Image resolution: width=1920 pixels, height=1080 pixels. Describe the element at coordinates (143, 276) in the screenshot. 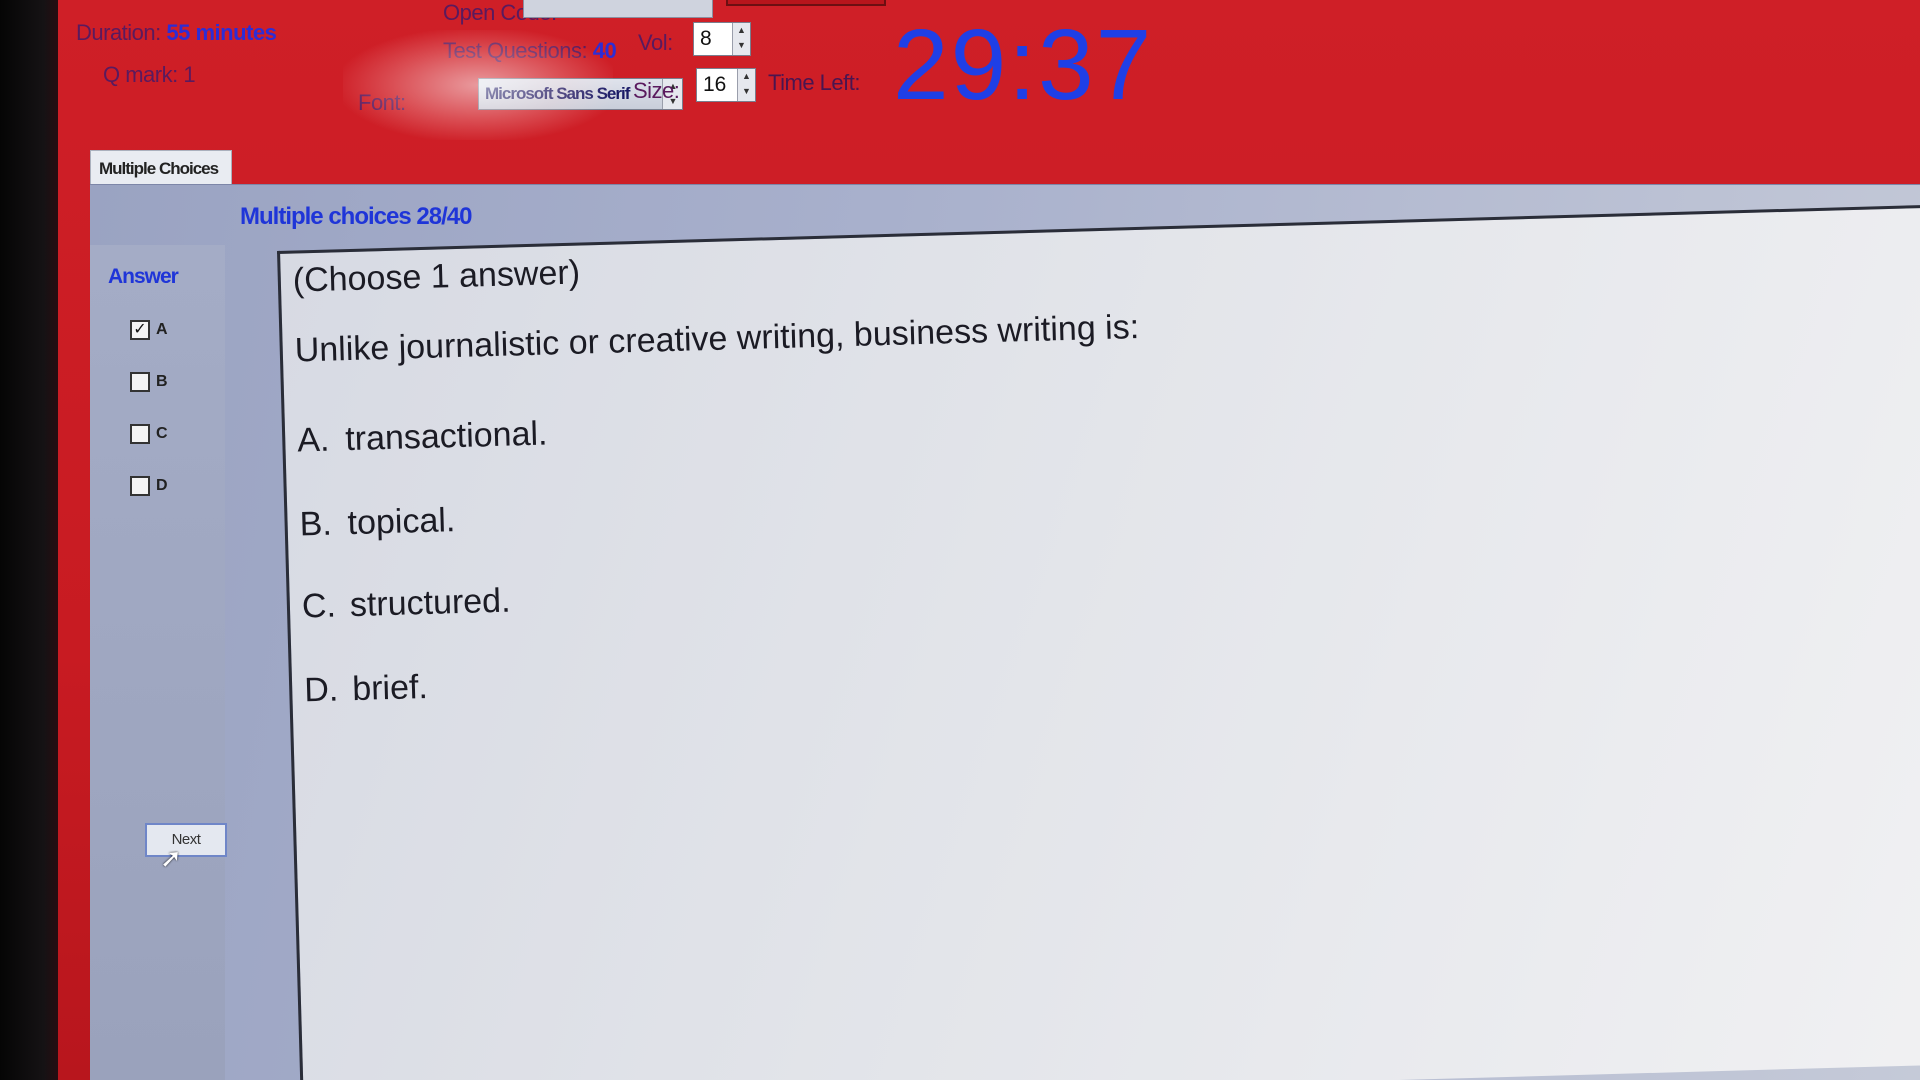

I see `answer-label: Answer` at that location.